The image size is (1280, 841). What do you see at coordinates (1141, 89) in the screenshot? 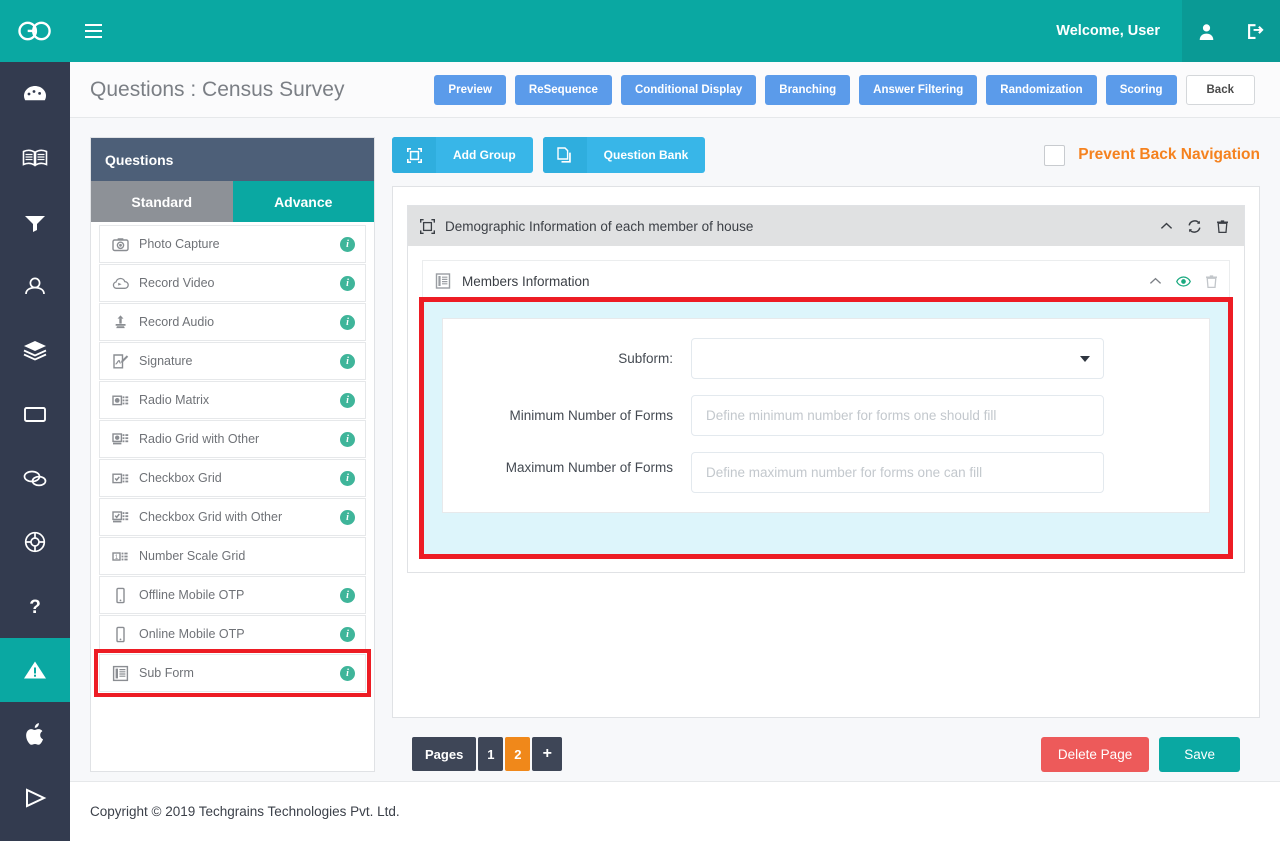
I see `scoring-button: Scoring` at bounding box center [1141, 89].